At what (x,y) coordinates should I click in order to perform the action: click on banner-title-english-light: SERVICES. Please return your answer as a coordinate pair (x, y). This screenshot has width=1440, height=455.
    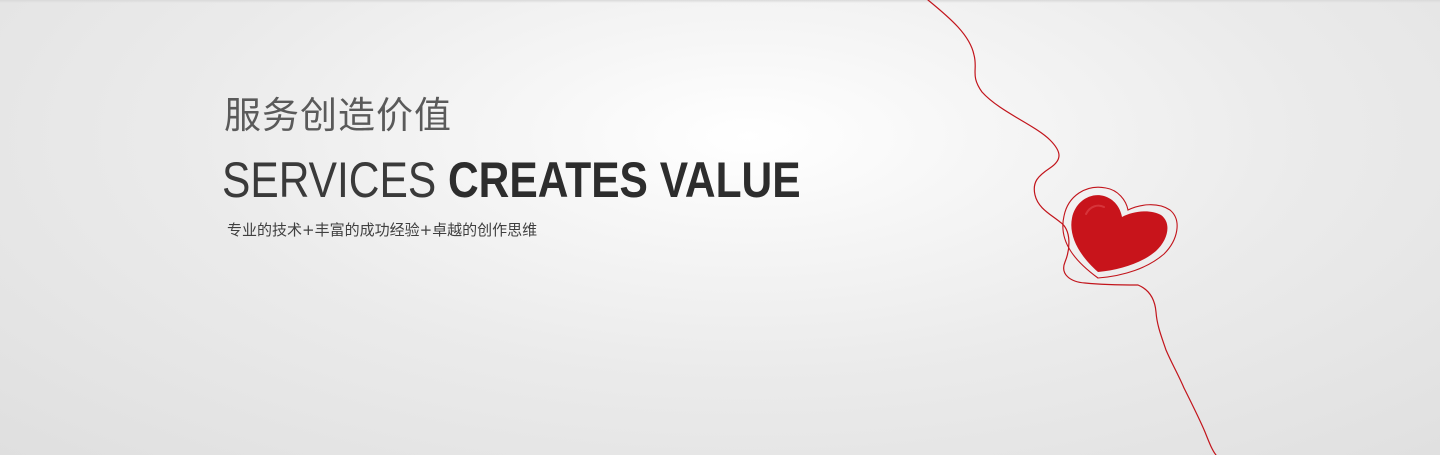
    Looking at the image, I should click on (329, 180).